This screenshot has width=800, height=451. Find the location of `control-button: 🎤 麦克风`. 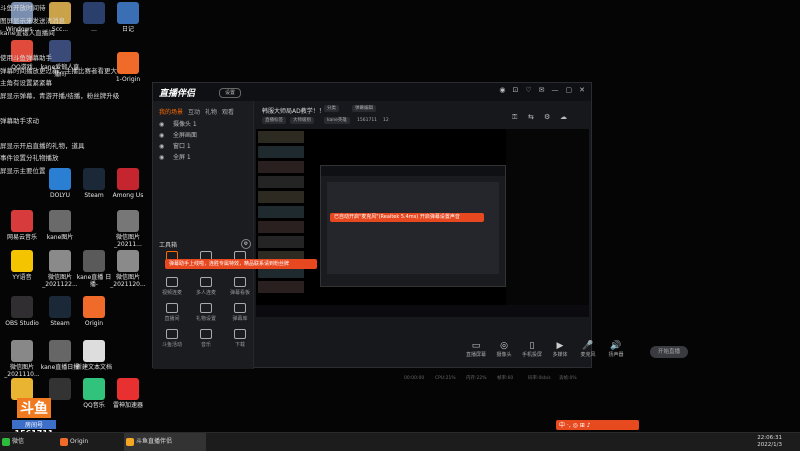

control-button: 🎤 麦克风 is located at coordinates (588, 349).